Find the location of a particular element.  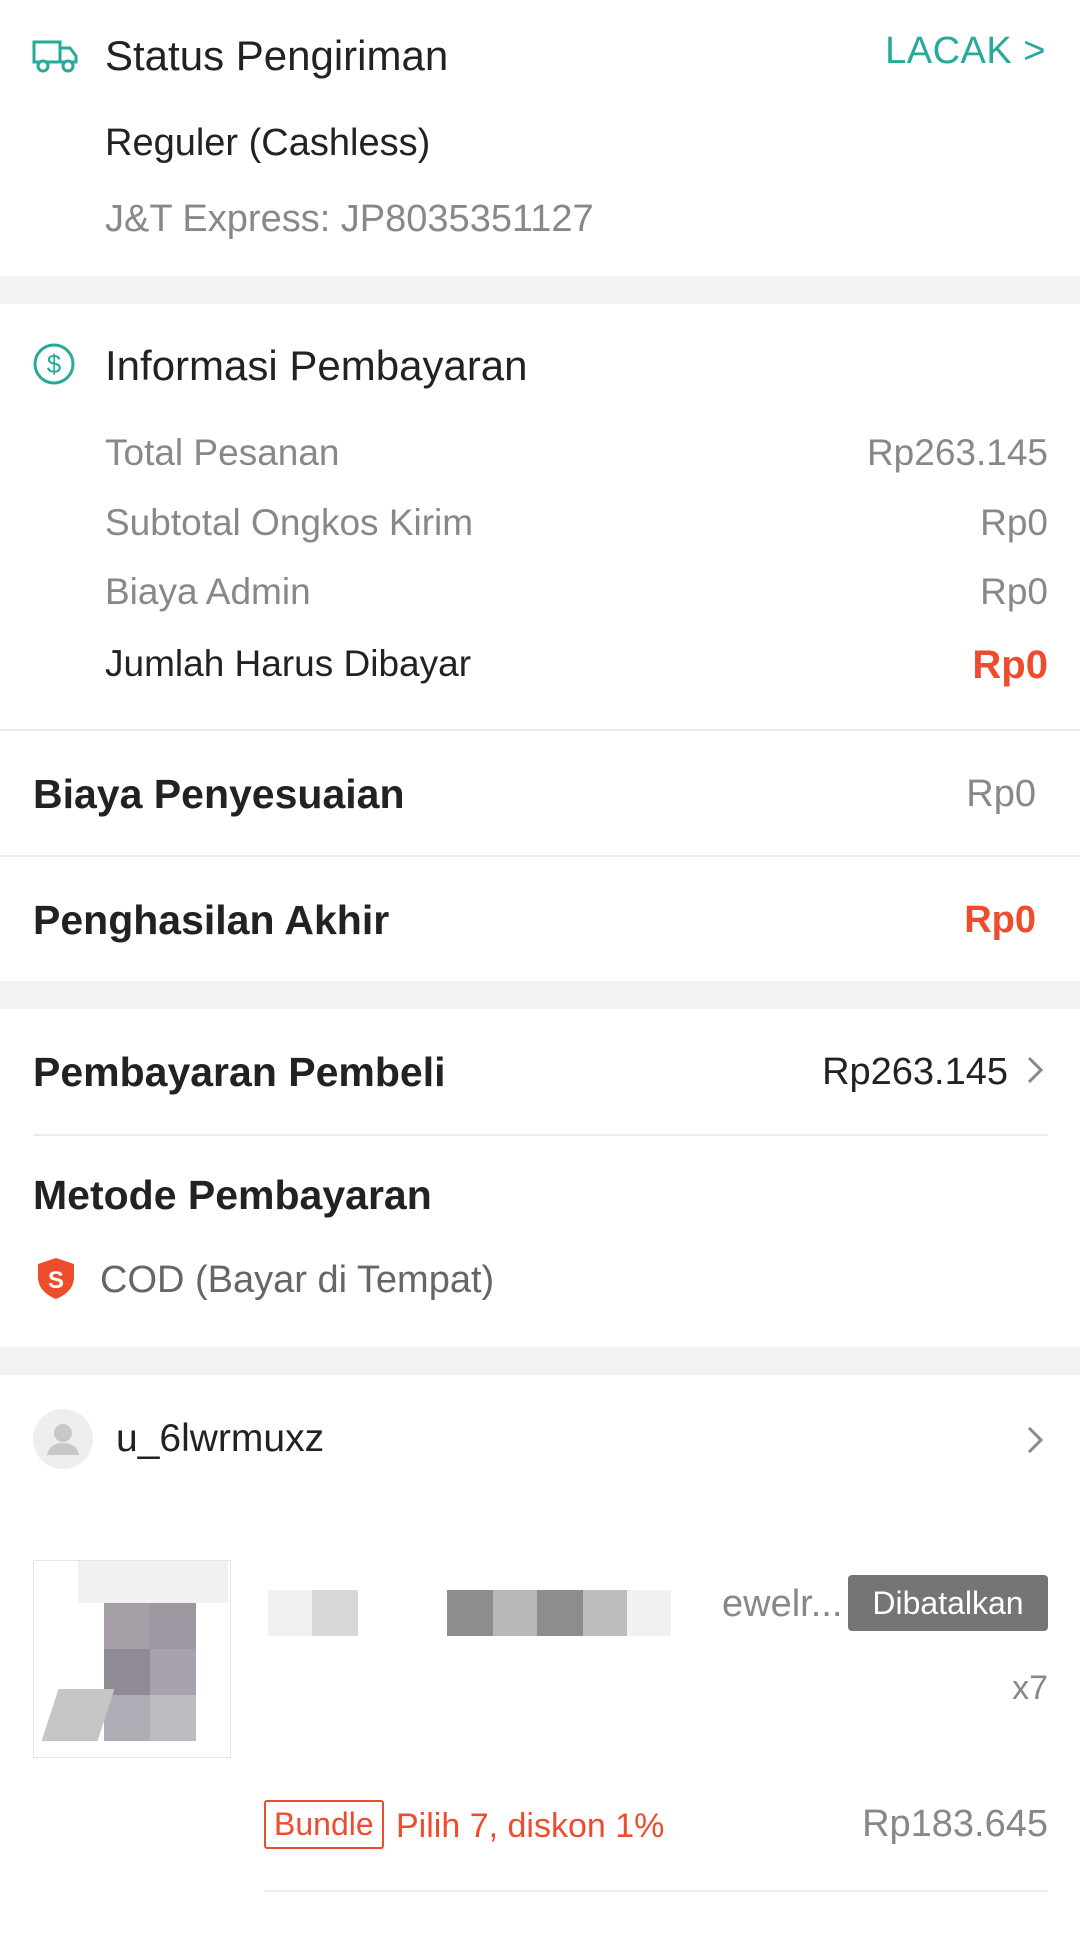

track-link: LACAK > is located at coordinates (965, 51).